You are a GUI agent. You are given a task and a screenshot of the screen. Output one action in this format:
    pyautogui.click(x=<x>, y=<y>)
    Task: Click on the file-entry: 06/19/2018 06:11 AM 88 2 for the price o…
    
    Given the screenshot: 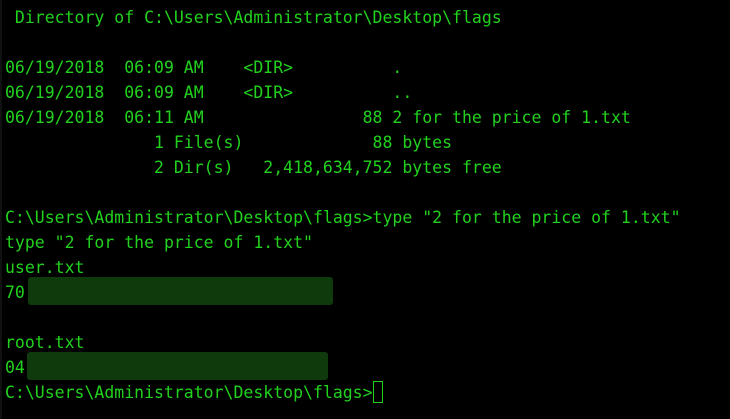 What is the action you would take?
    pyautogui.click(x=318, y=117)
    